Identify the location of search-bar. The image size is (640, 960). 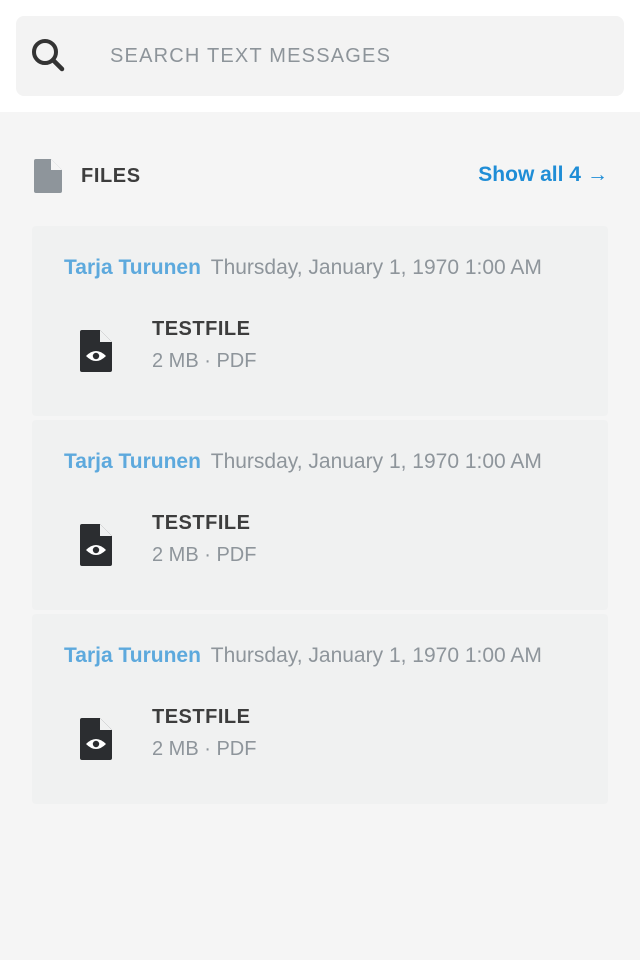
(320, 56).